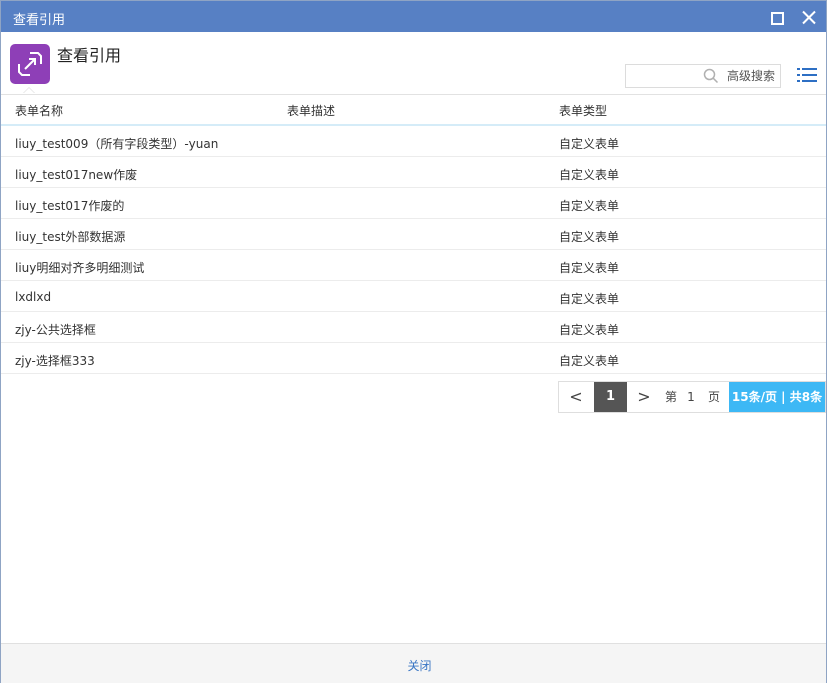  Describe the element at coordinates (777, 18) in the screenshot. I see `maximize-icon` at that location.